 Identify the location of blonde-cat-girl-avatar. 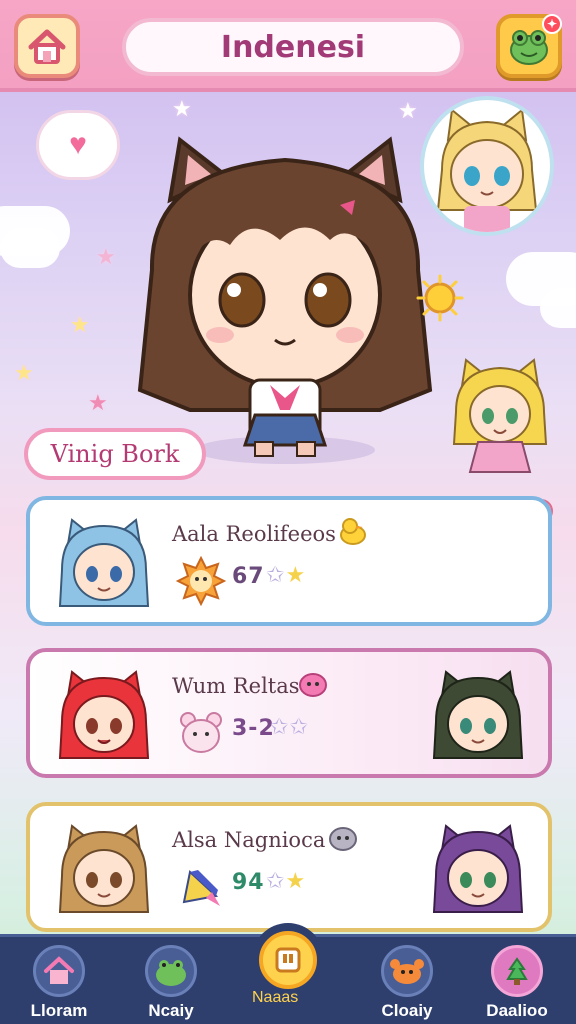
(487, 170).